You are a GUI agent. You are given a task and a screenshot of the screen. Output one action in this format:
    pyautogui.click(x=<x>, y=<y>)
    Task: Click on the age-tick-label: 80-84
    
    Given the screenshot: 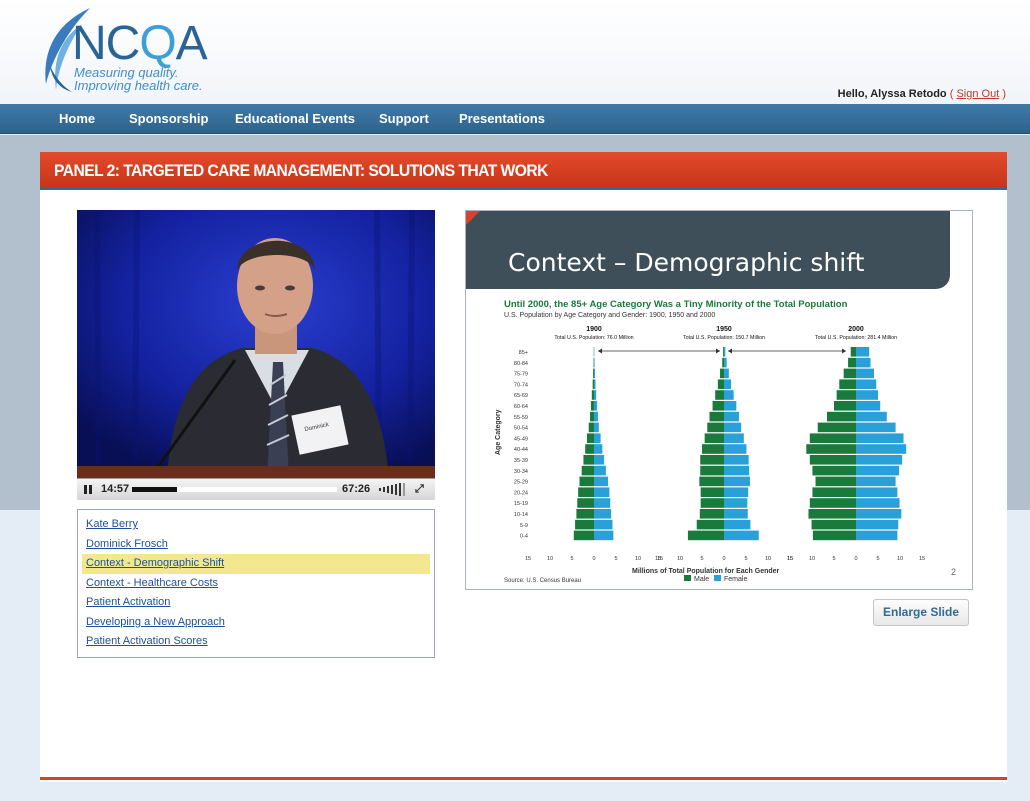 What is the action you would take?
    pyautogui.click(x=521, y=364)
    